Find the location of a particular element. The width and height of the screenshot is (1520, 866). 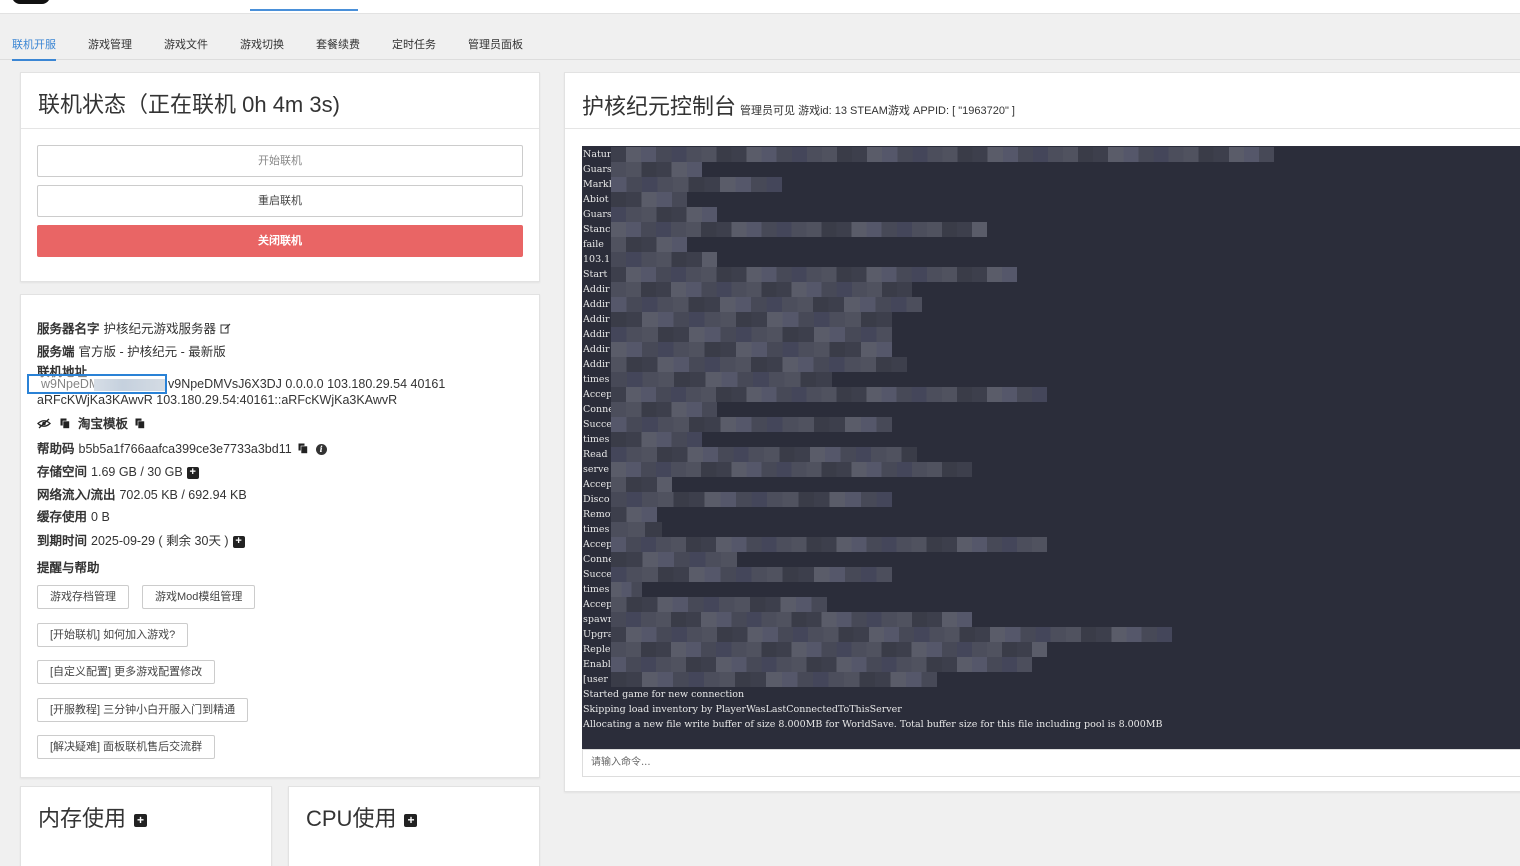

tab-plan-renewal: 套餐续费 is located at coordinates (338, 45).